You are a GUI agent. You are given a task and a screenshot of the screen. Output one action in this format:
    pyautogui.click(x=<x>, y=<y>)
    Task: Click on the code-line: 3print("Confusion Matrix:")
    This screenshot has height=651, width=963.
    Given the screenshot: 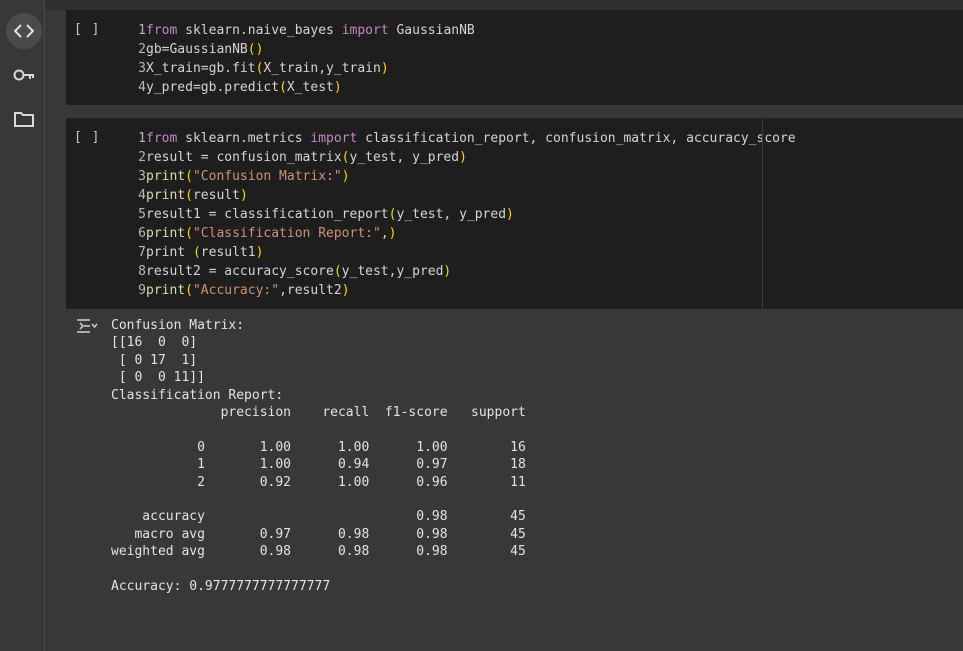 What is the action you would take?
    pyautogui.click(x=461, y=176)
    